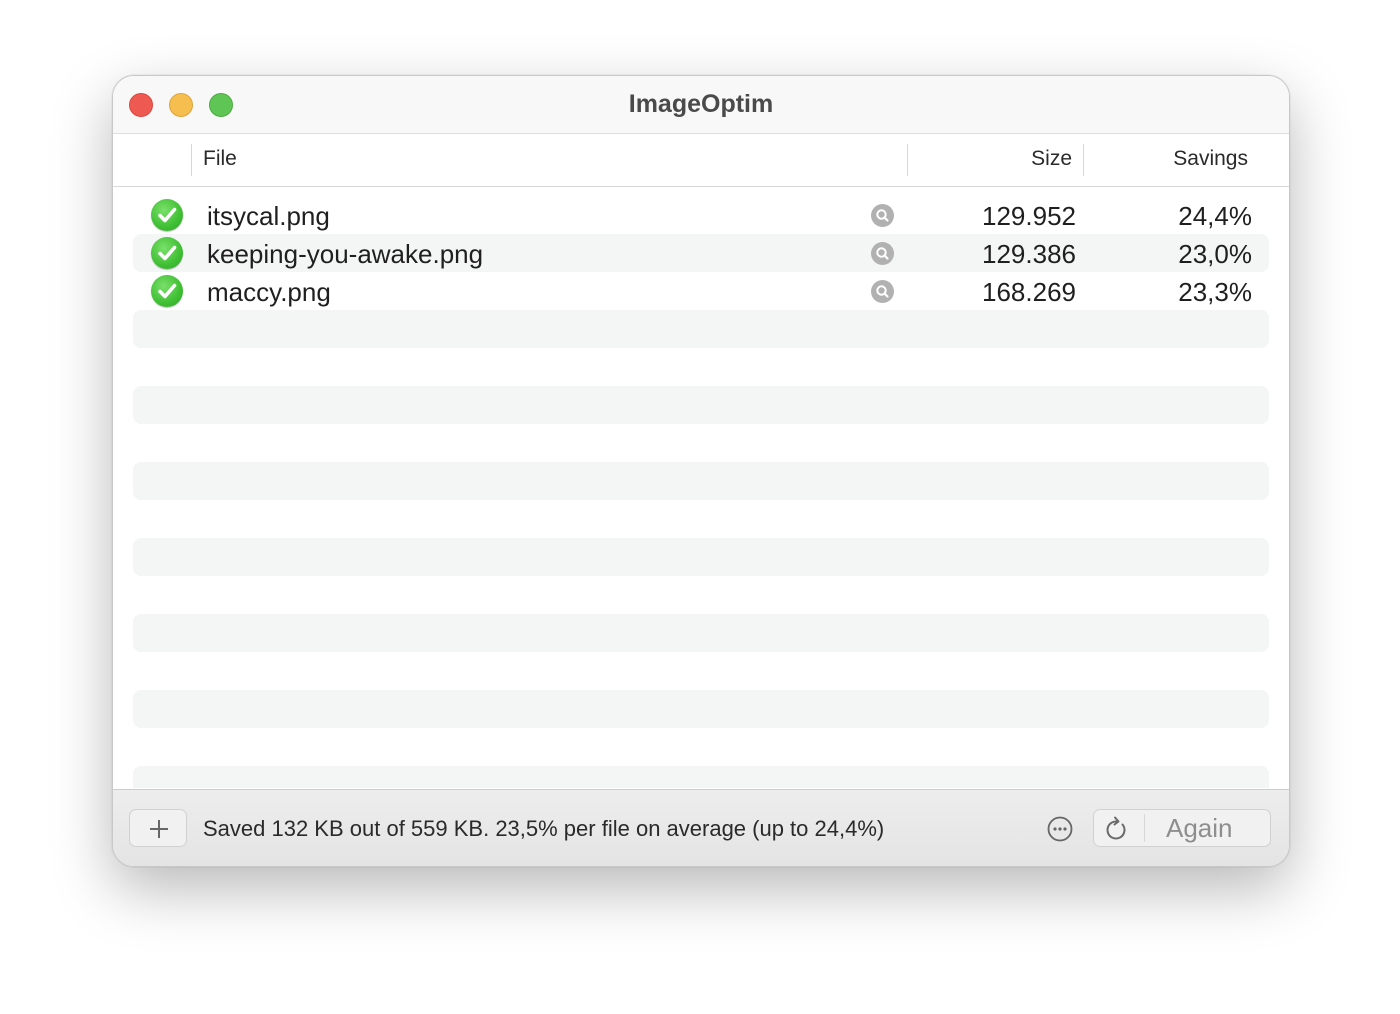 The width and height of the screenshot is (1400, 1014). Describe the element at coordinates (1029, 216) in the screenshot. I see `file-size: 129.952` at that location.